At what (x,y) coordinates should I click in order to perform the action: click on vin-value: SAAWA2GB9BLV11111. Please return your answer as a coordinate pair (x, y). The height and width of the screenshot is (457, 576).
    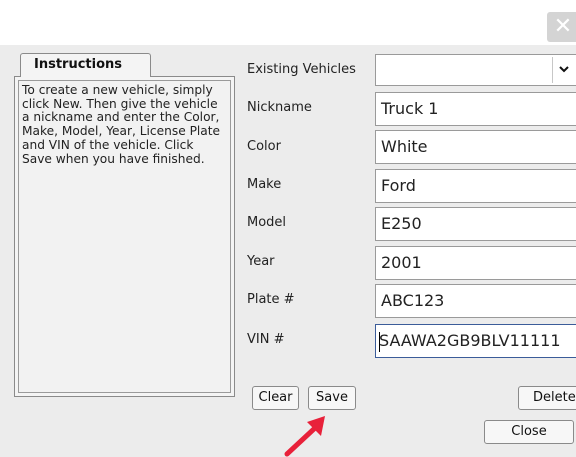
    Looking at the image, I should click on (470, 340).